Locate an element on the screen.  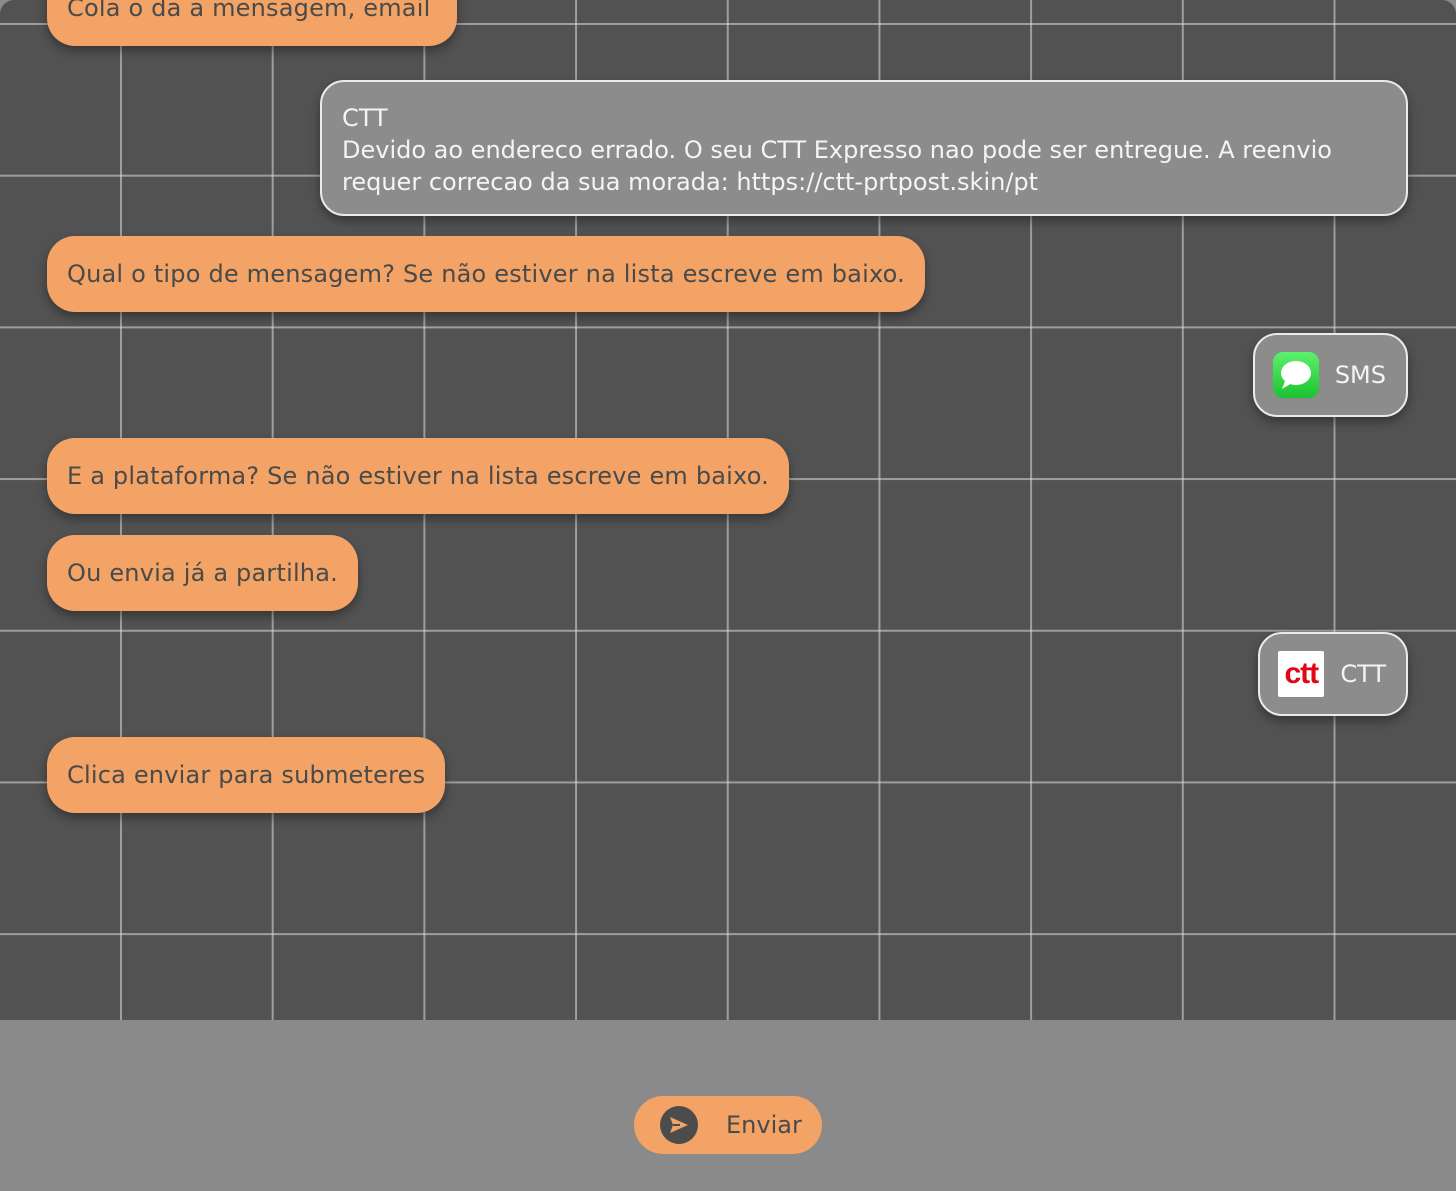
ctt-logo-text: ctt is located at coordinates (1302, 673).